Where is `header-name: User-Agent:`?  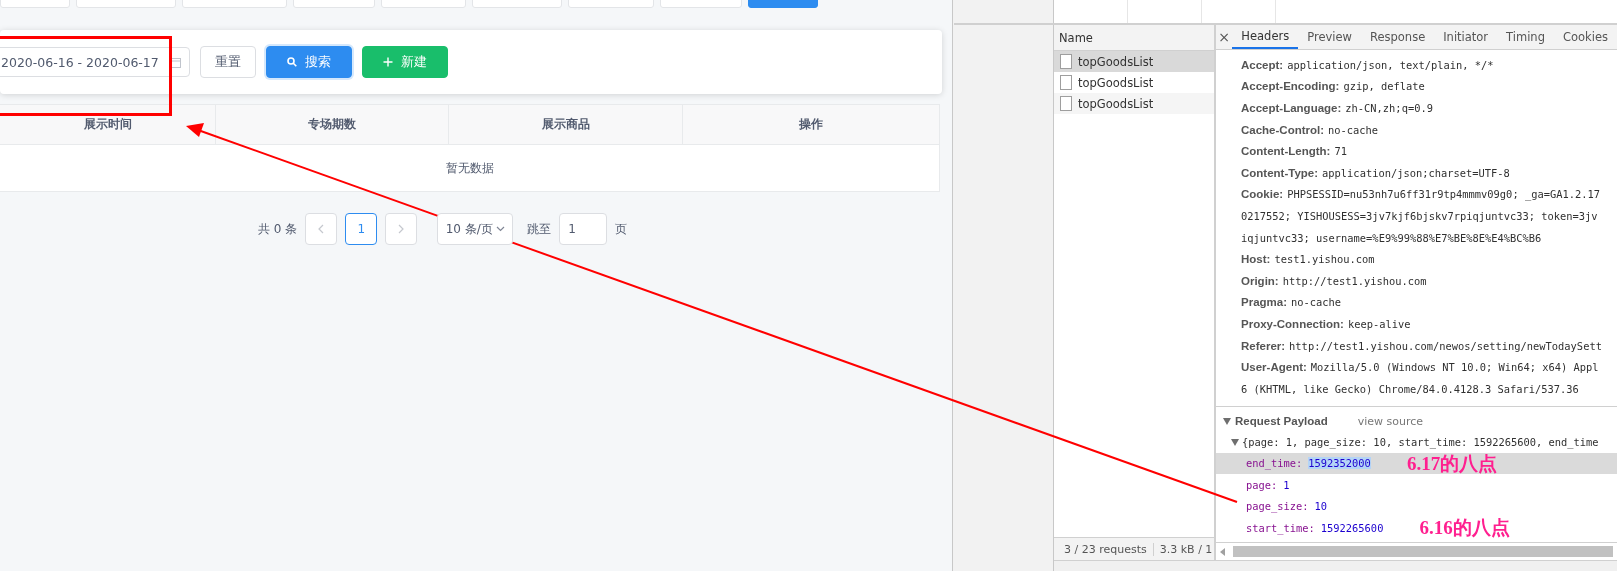
header-name: User-Agent: is located at coordinates (1274, 367).